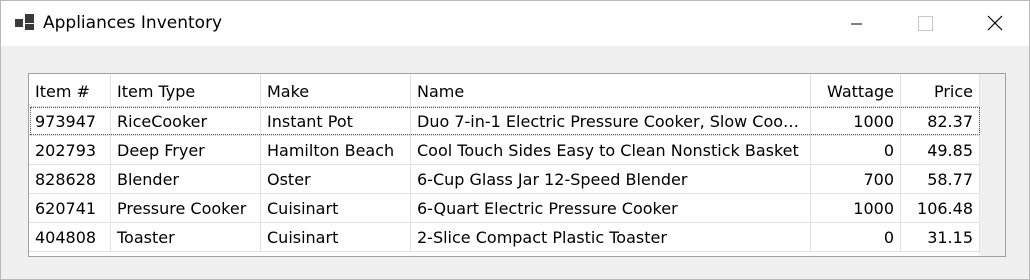 This screenshot has width=1030, height=280. I want to click on cell-make: Hamilton Beach, so click(336, 150).